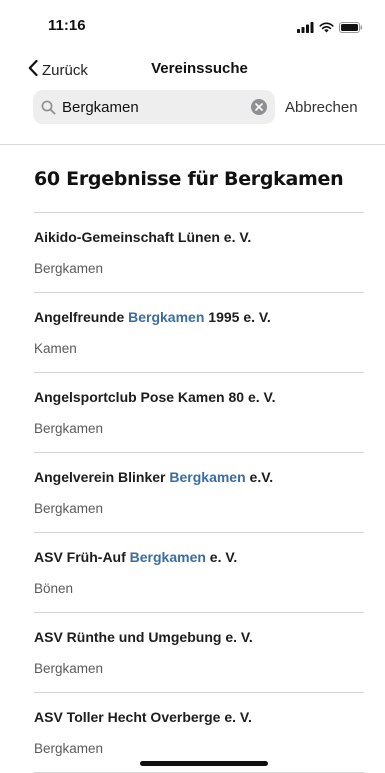  I want to click on result-name: ASV Früh-Auf Bergkamen e. V., so click(136, 557).